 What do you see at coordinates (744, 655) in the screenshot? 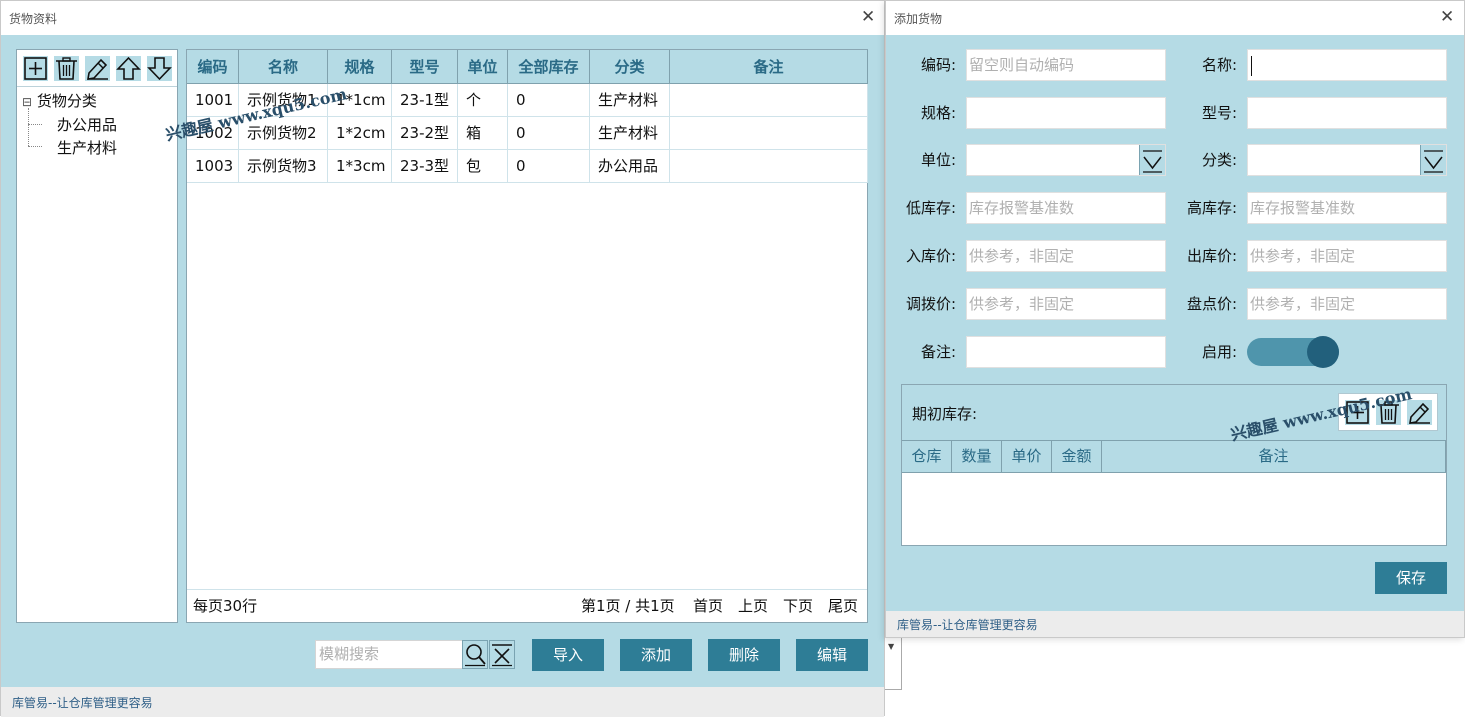
I see `delete-button: 删除` at bounding box center [744, 655].